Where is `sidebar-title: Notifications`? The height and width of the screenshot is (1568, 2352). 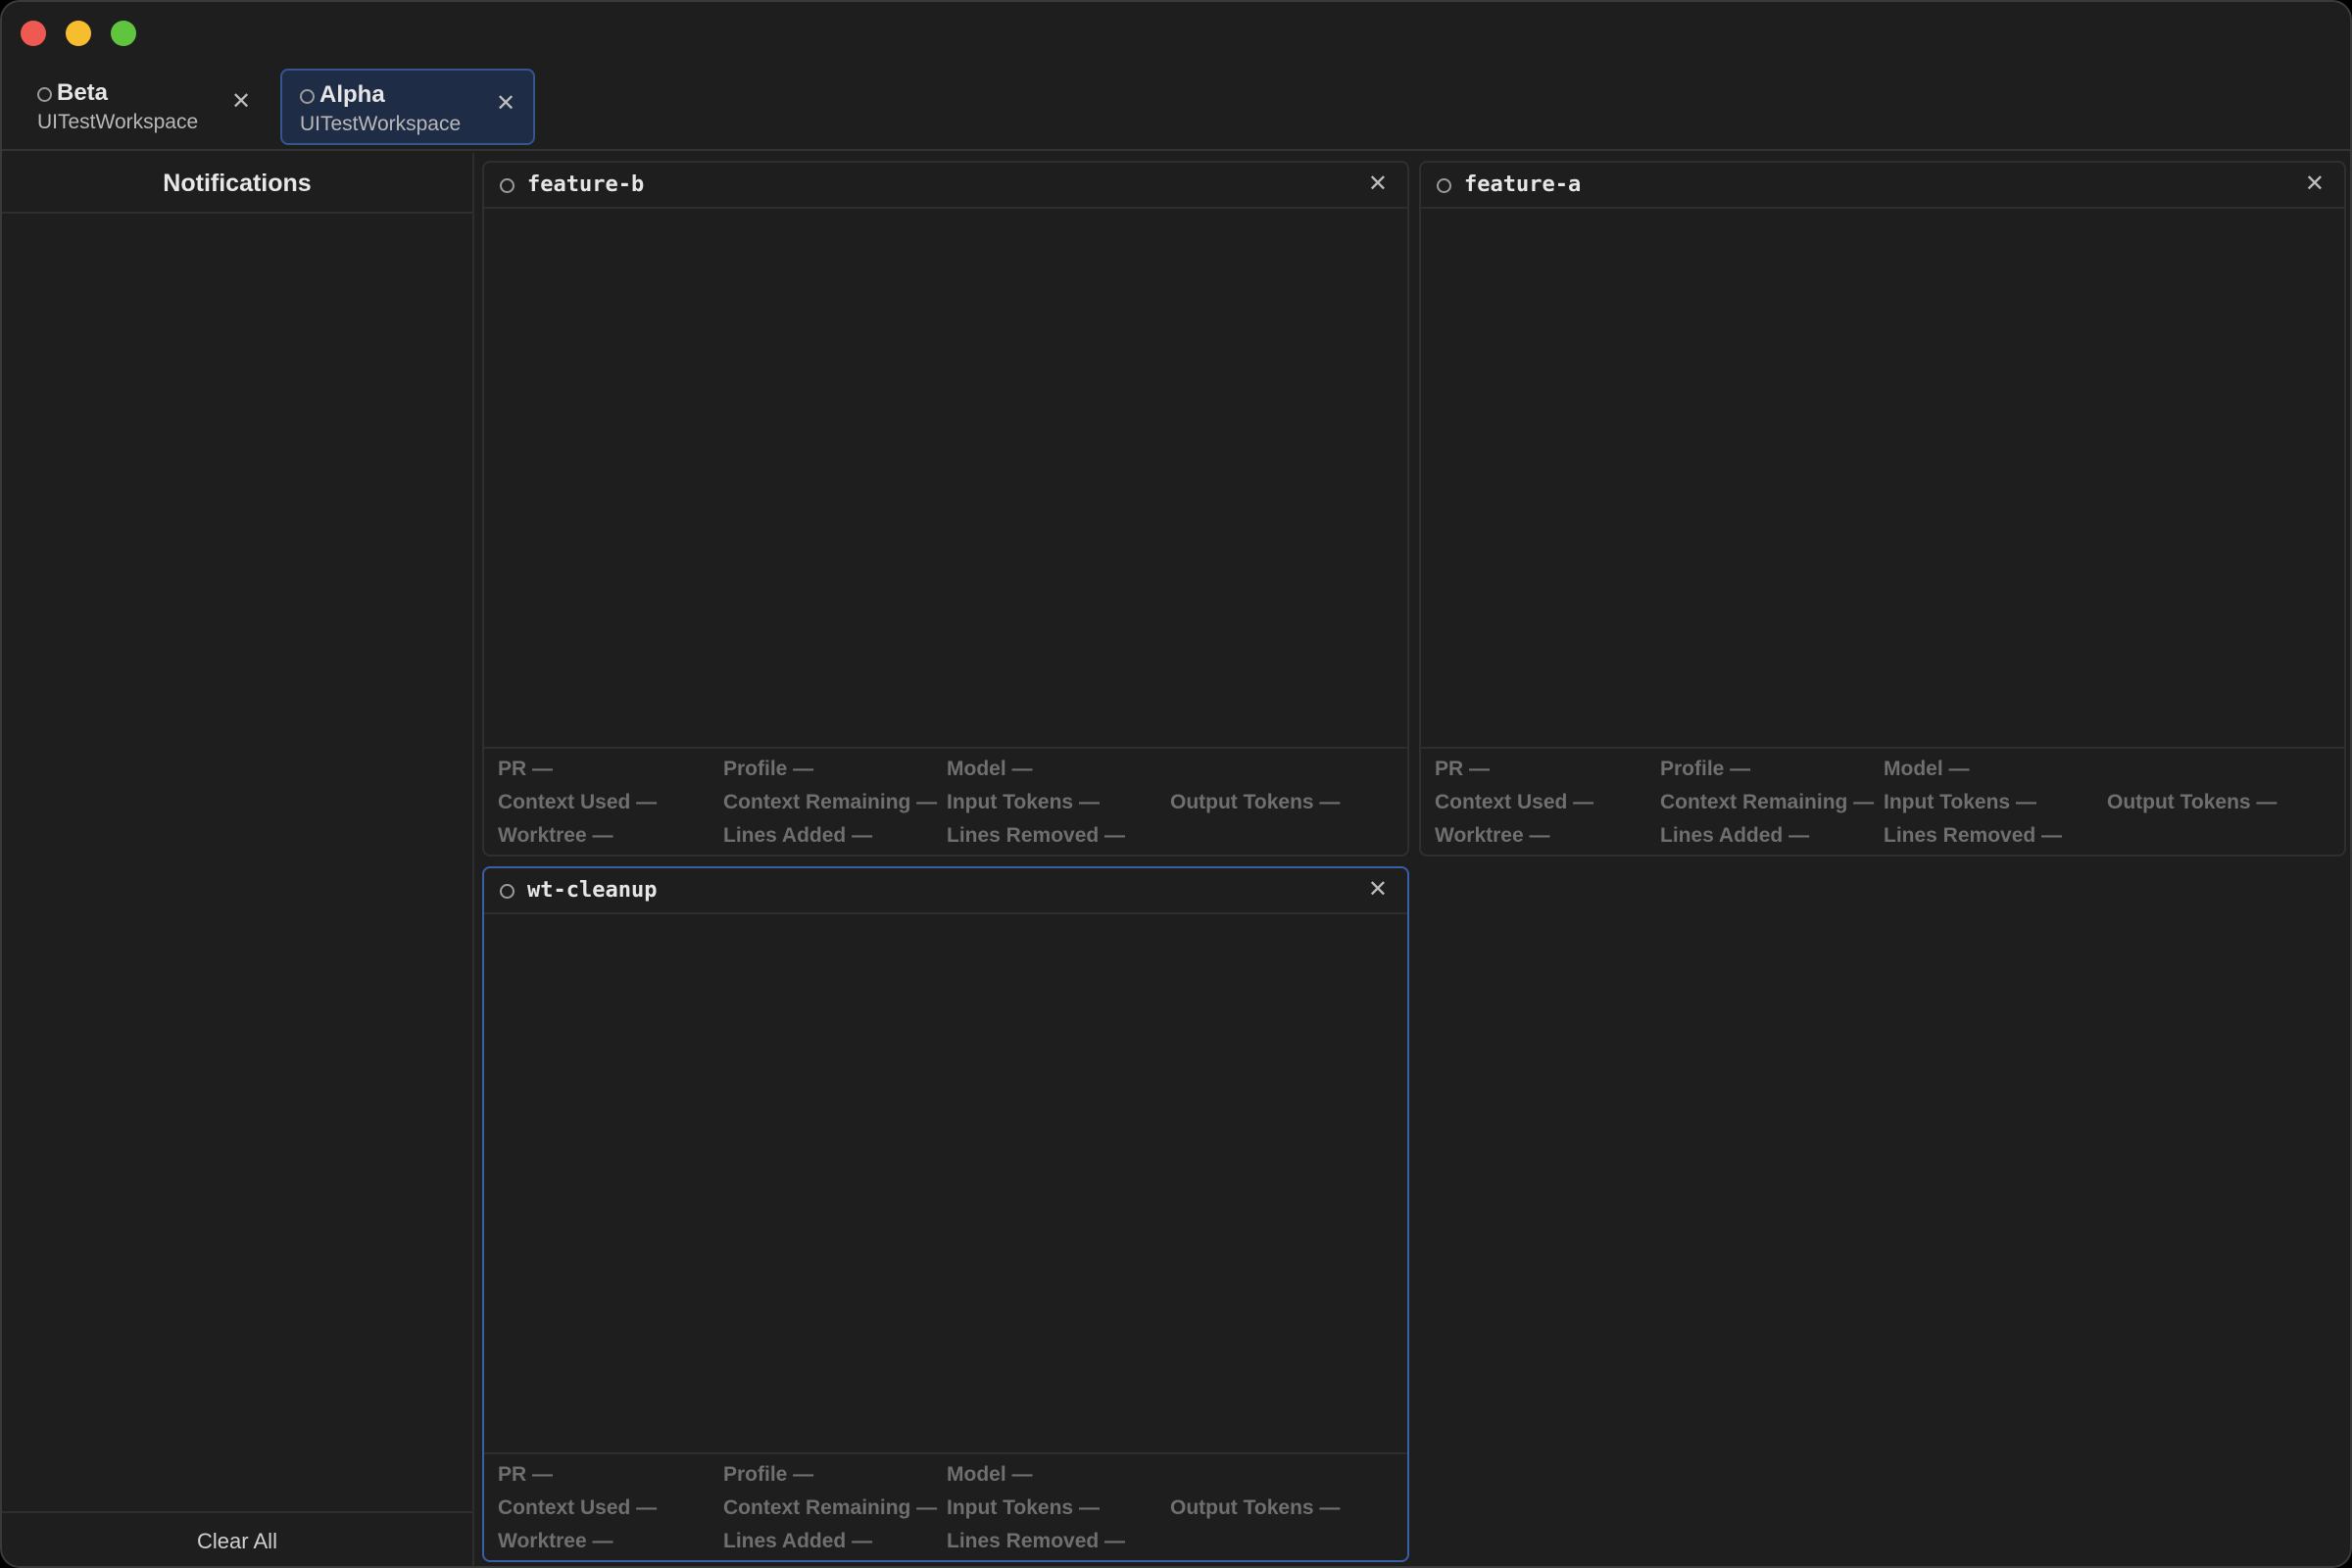
sidebar-title: Notifications is located at coordinates (237, 183).